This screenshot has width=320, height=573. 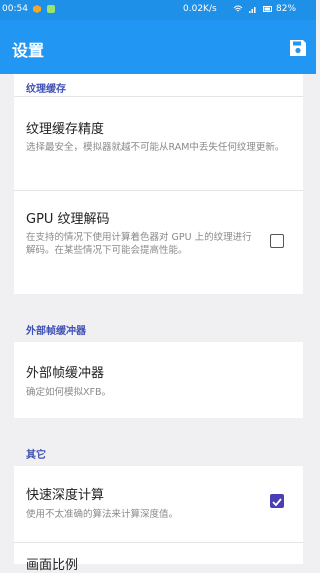 What do you see at coordinates (56, 331) in the screenshot?
I see `section-header-efb: 外部帧缓冲器` at bounding box center [56, 331].